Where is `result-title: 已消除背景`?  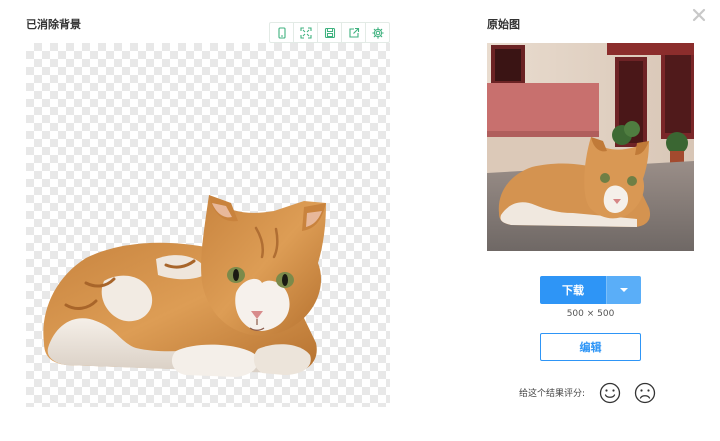
result-title: 已消除背景 is located at coordinates (53, 24).